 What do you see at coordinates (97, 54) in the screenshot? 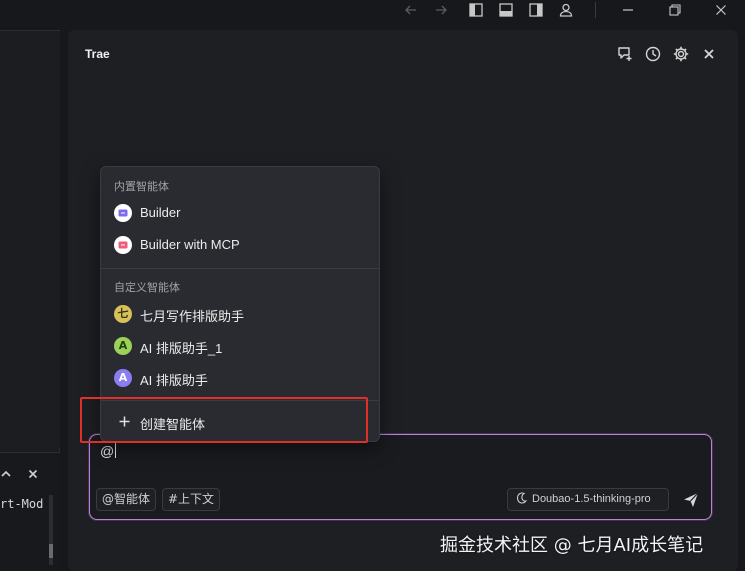
I see `panel-title: Trae` at bounding box center [97, 54].